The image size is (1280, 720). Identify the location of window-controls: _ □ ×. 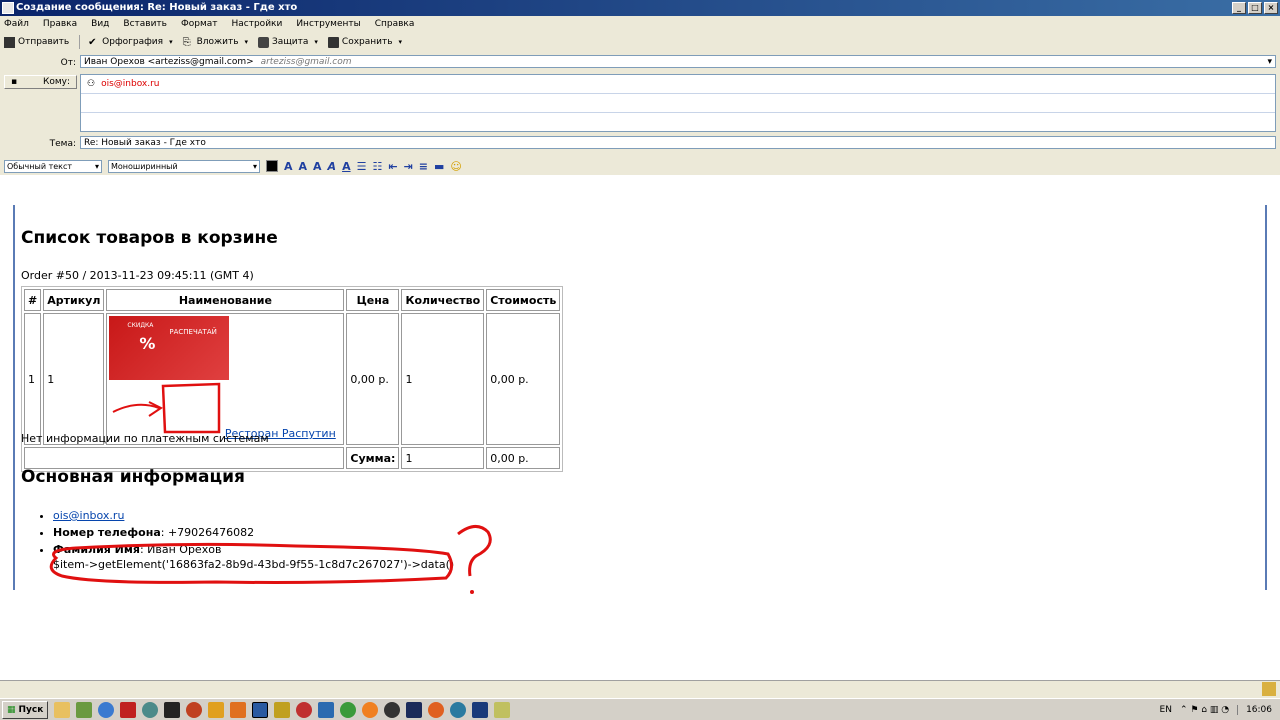
(1255, 8).